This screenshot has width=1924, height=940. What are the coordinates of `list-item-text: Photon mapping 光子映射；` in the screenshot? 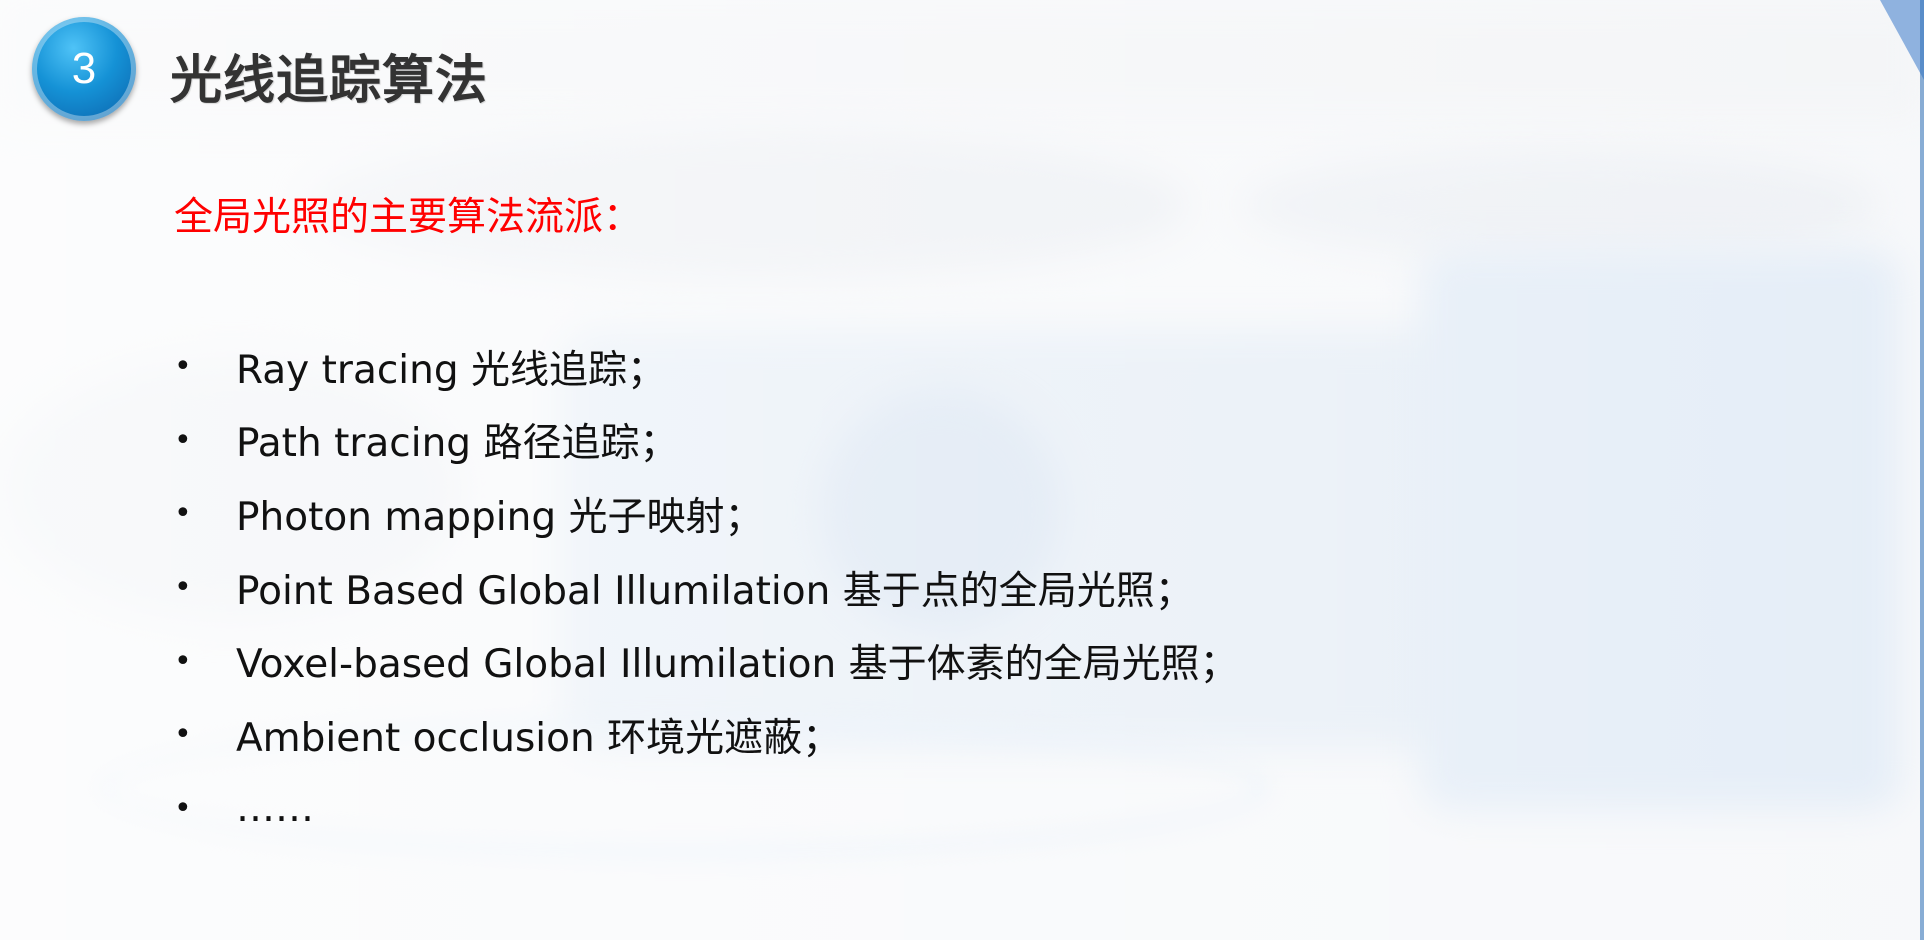 It's located at (500, 517).